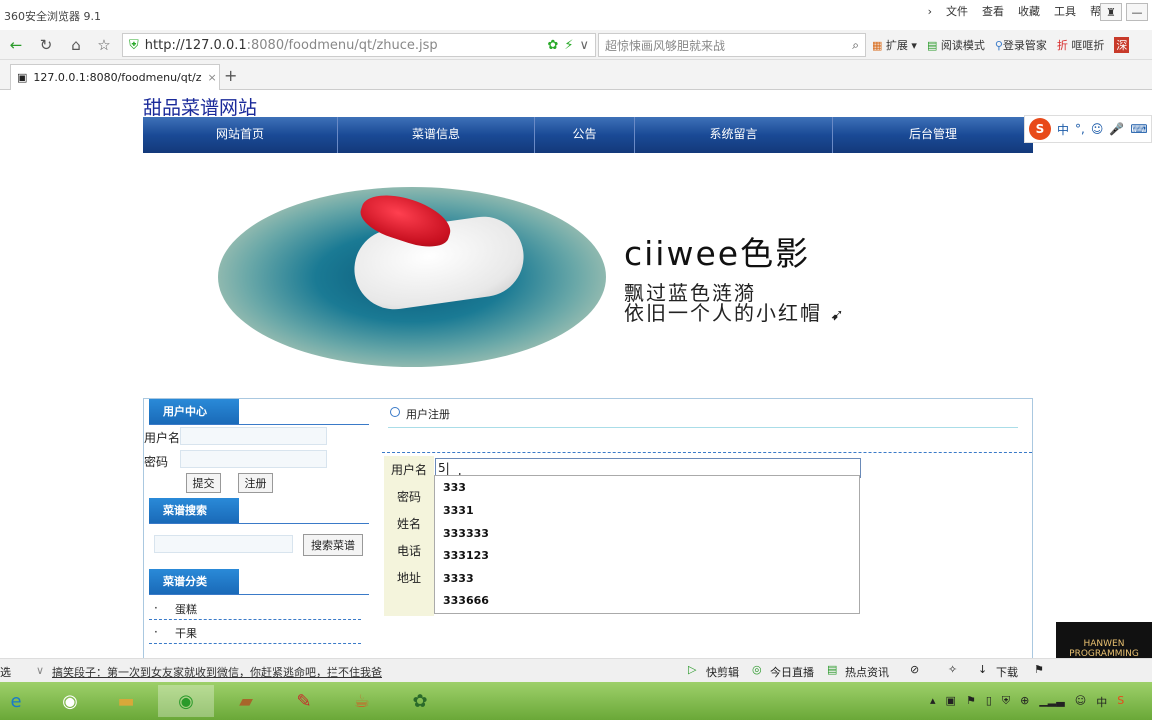 The height and width of the screenshot is (720, 1152). Describe the element at coordinates (971, 702) in the screenshot. I see `tray-flag-icon: ⚑` at that location.